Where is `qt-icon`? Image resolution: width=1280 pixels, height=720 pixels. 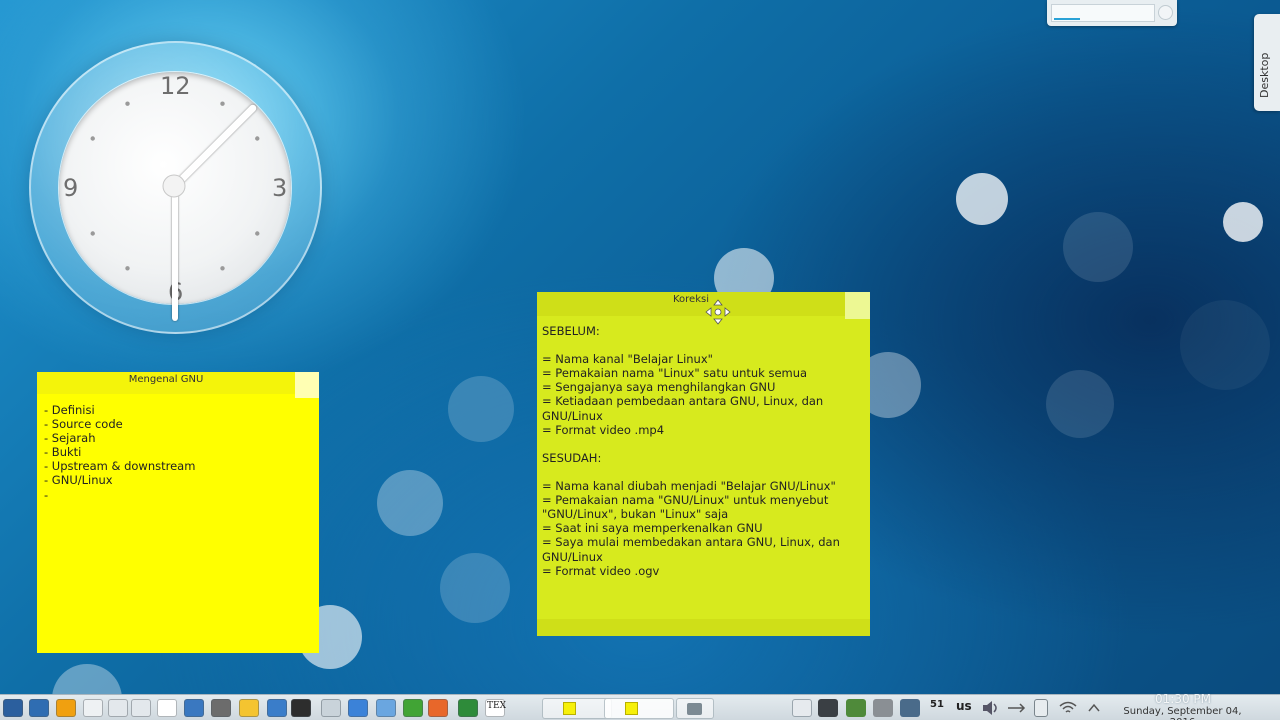
qt-icon is located at coordinates (413, 708).